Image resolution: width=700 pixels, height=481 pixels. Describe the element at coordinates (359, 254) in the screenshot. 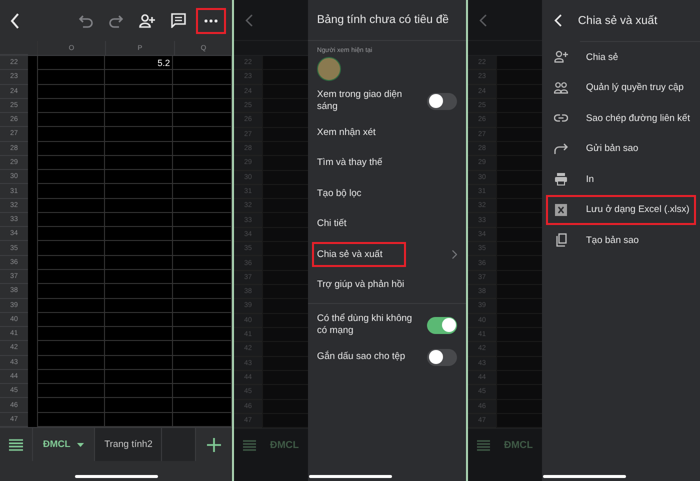

I see `menu-item: Chia sẻ và xuất` at that location.